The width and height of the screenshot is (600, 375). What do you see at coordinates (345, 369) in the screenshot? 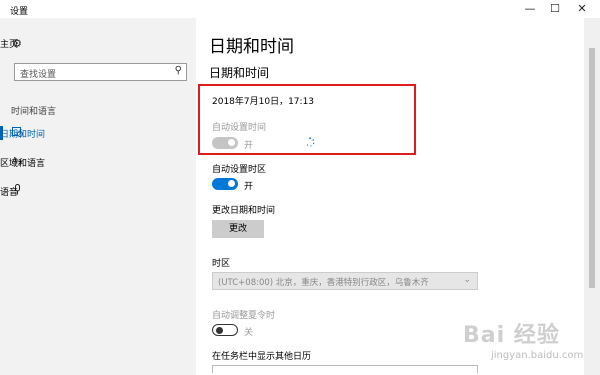
I see `extra-calendar-select` at bounding box center [345, 369].